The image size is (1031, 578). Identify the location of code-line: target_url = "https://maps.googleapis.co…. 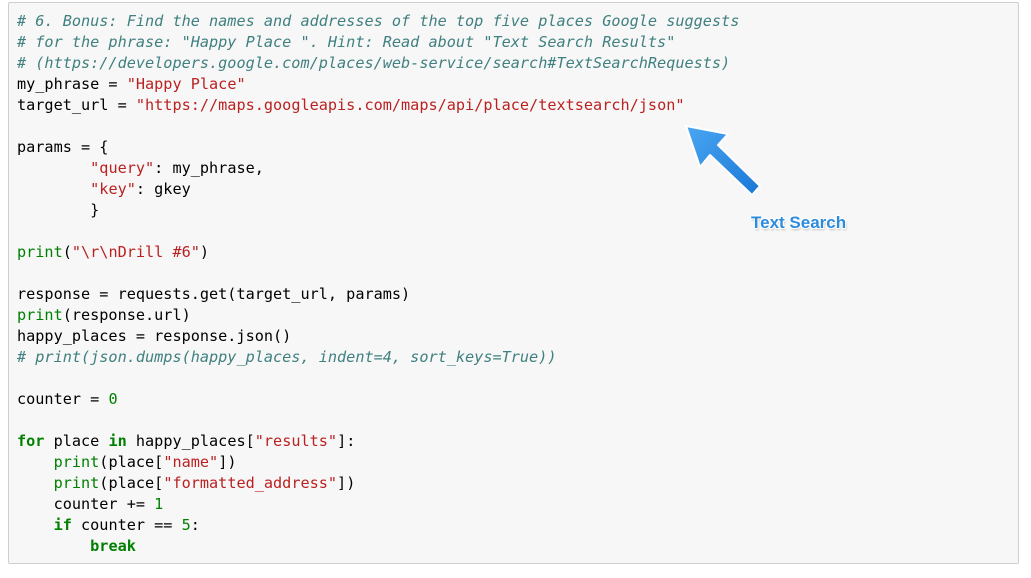
(378, 105).